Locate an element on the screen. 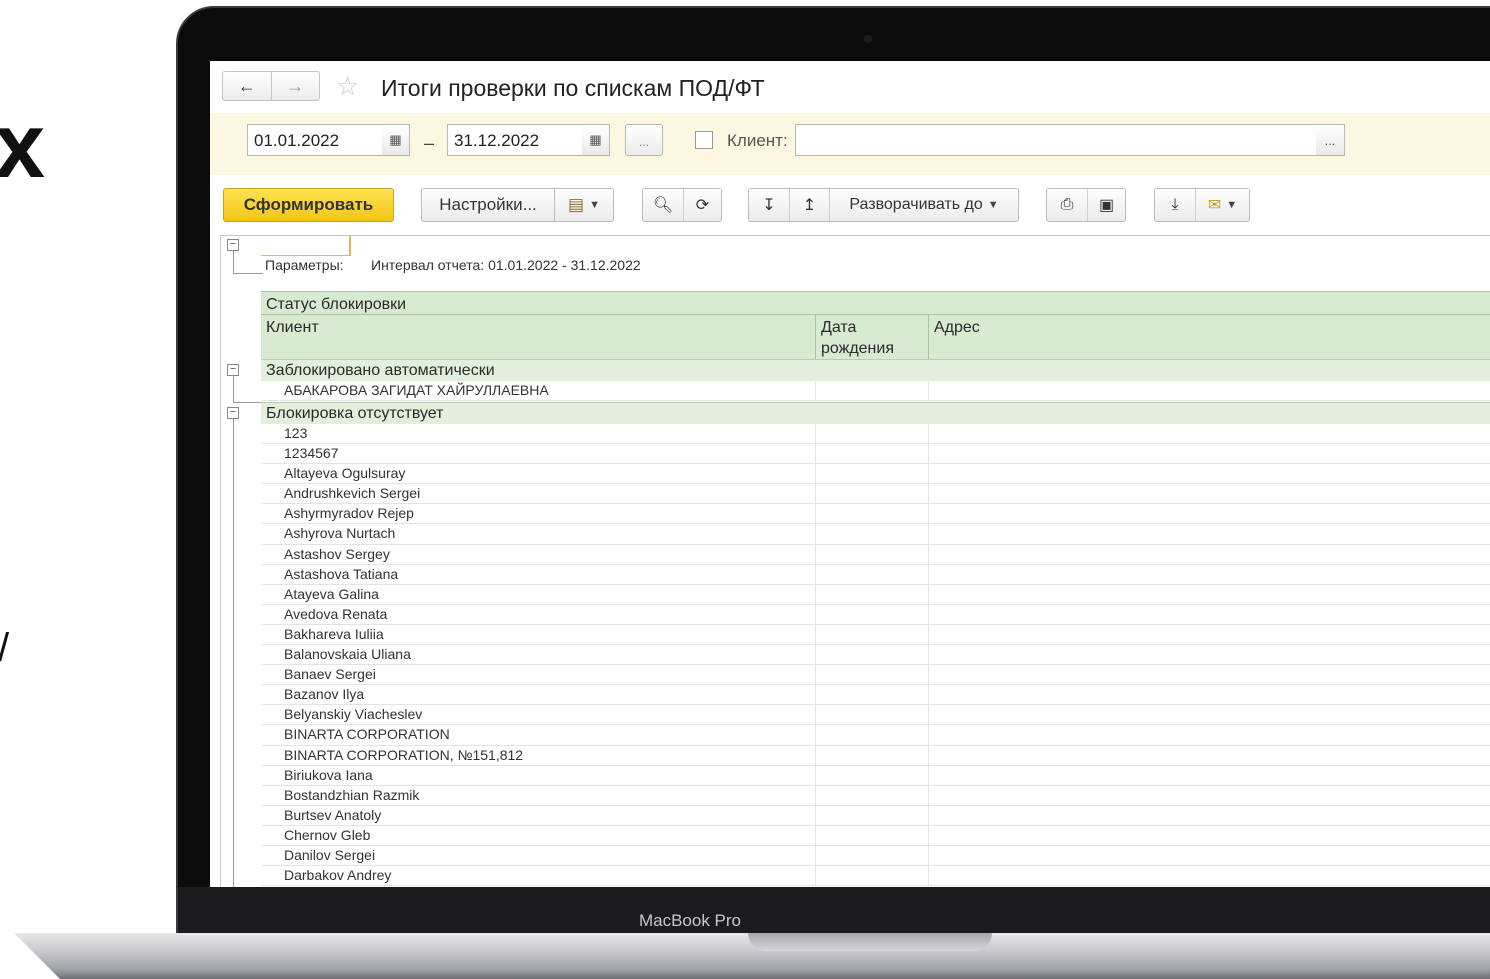 This screenshot has width=1490, height=979. client-name-cell: 123 is located at coordinates (296, 433).